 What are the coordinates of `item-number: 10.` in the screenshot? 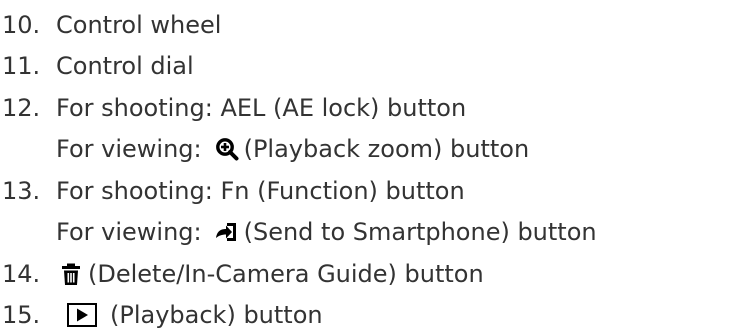 It's located at (21, 24).